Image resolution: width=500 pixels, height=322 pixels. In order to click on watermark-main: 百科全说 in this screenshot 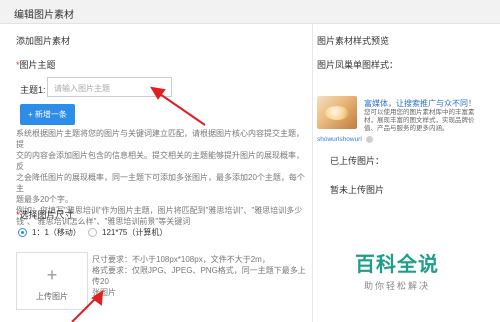, I will do `click(397, 265)`.